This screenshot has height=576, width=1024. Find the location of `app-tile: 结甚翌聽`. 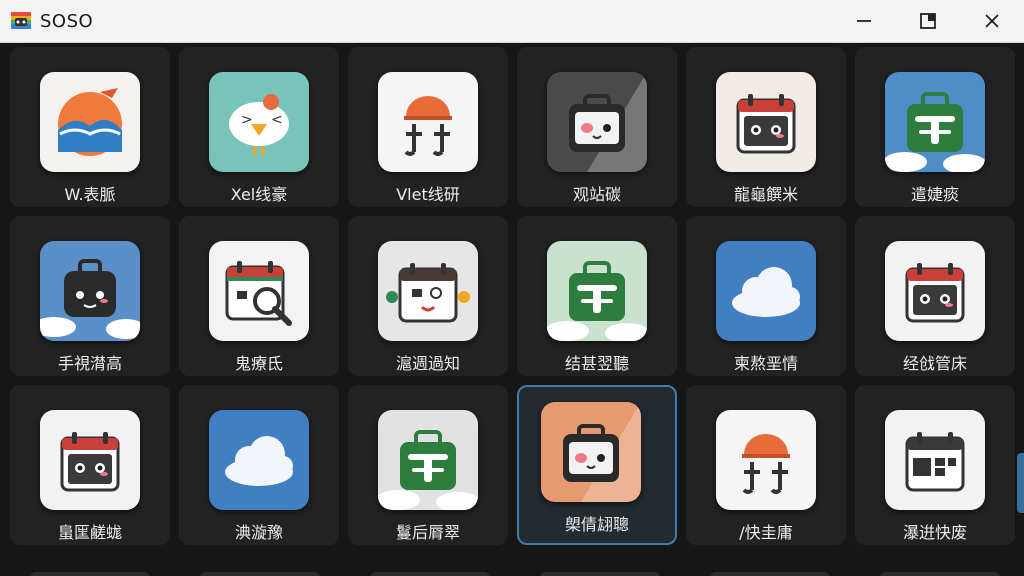

app-tile: 结甚翌聽 is located at coordinates (597, 296).